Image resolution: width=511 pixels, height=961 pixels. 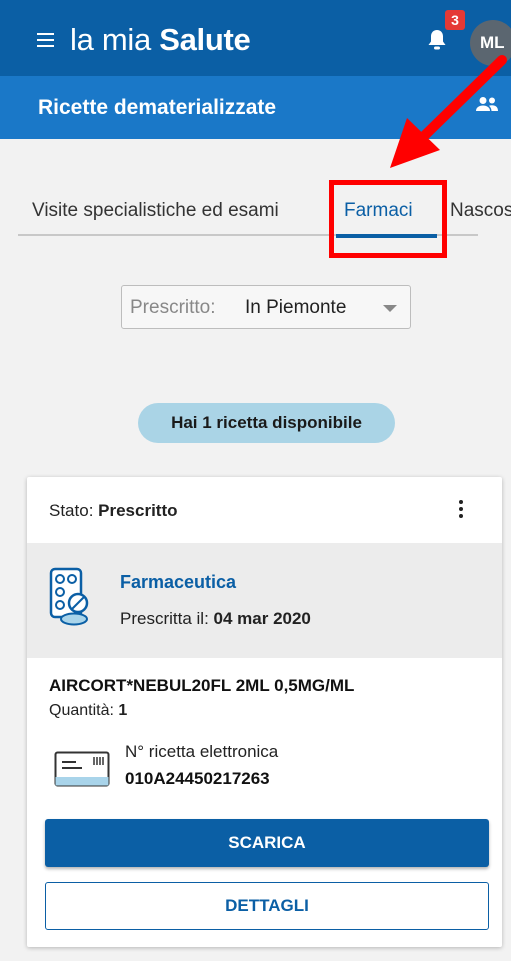 I want to click on app-header: la mia Salute 3 ML, so click(x=255, y=38).